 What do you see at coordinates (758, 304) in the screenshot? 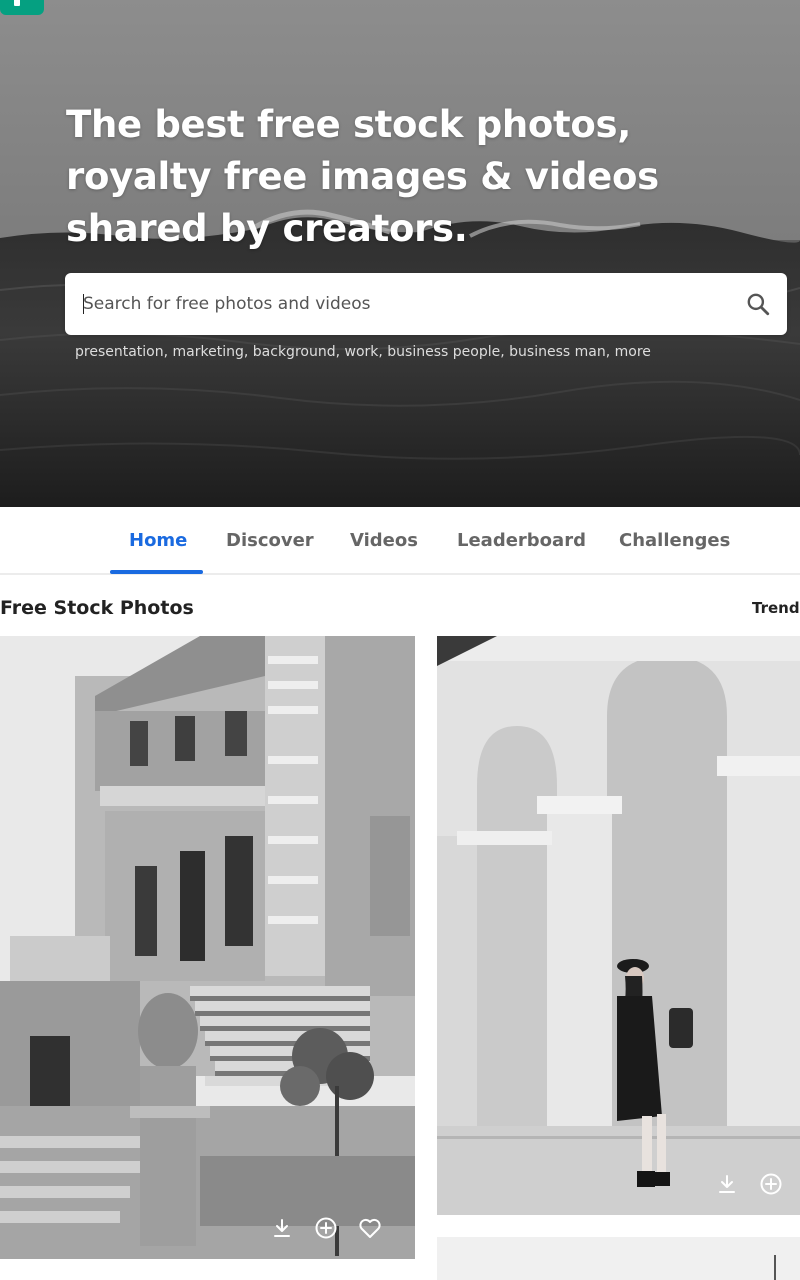
I see `search-icon` at bounding box center [758, 304].